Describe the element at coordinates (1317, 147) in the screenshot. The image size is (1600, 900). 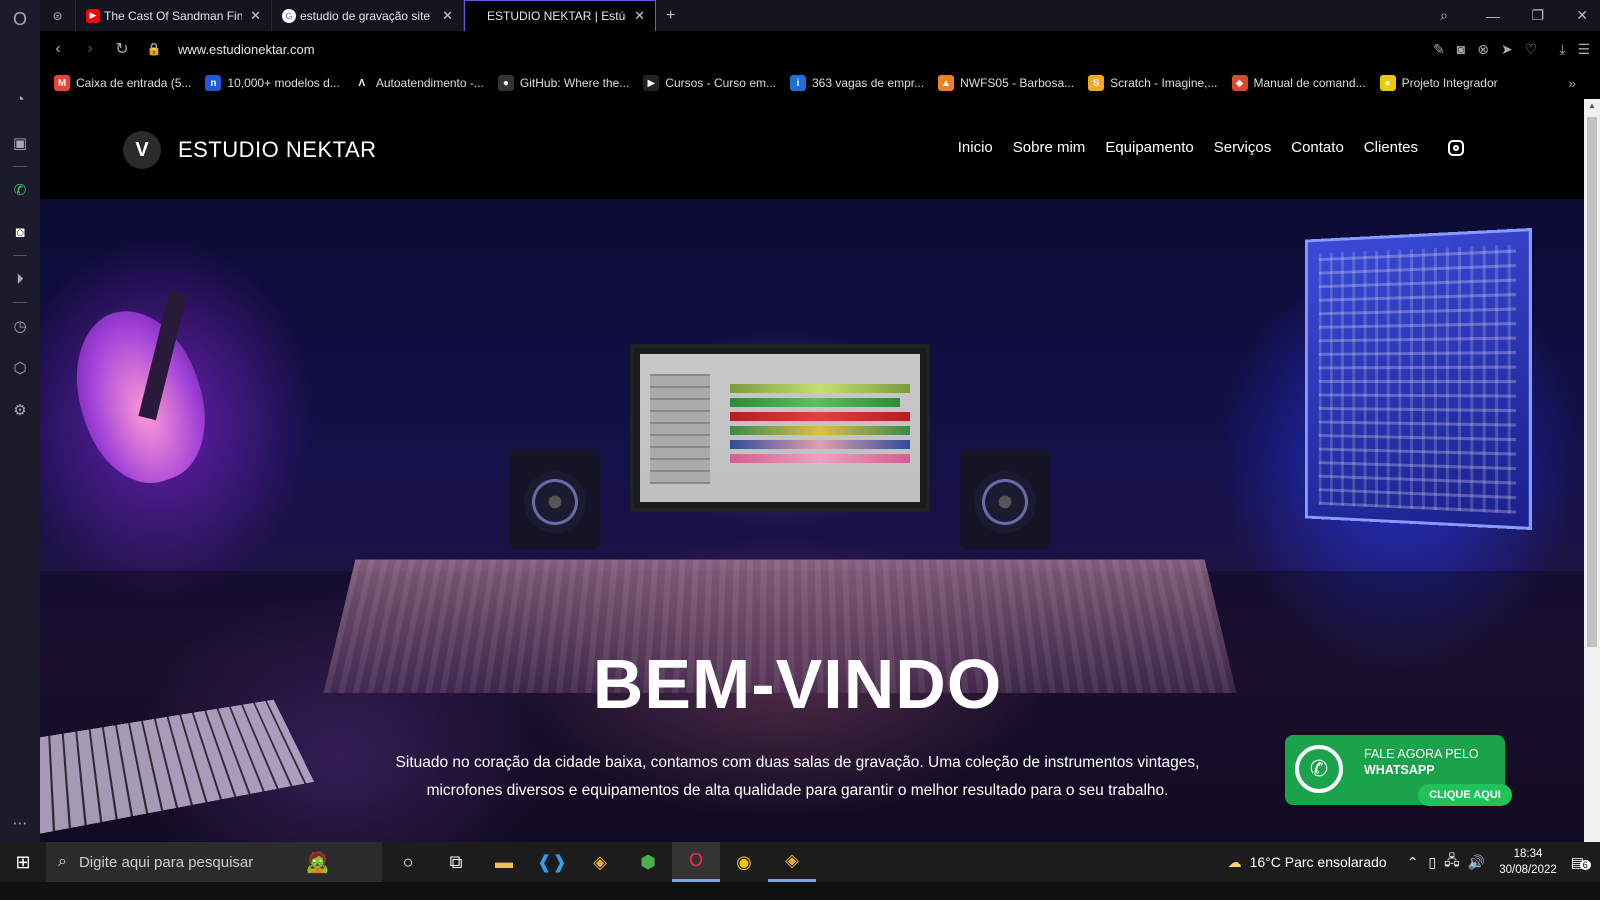
I see `nav-contato: Contato` at that location.